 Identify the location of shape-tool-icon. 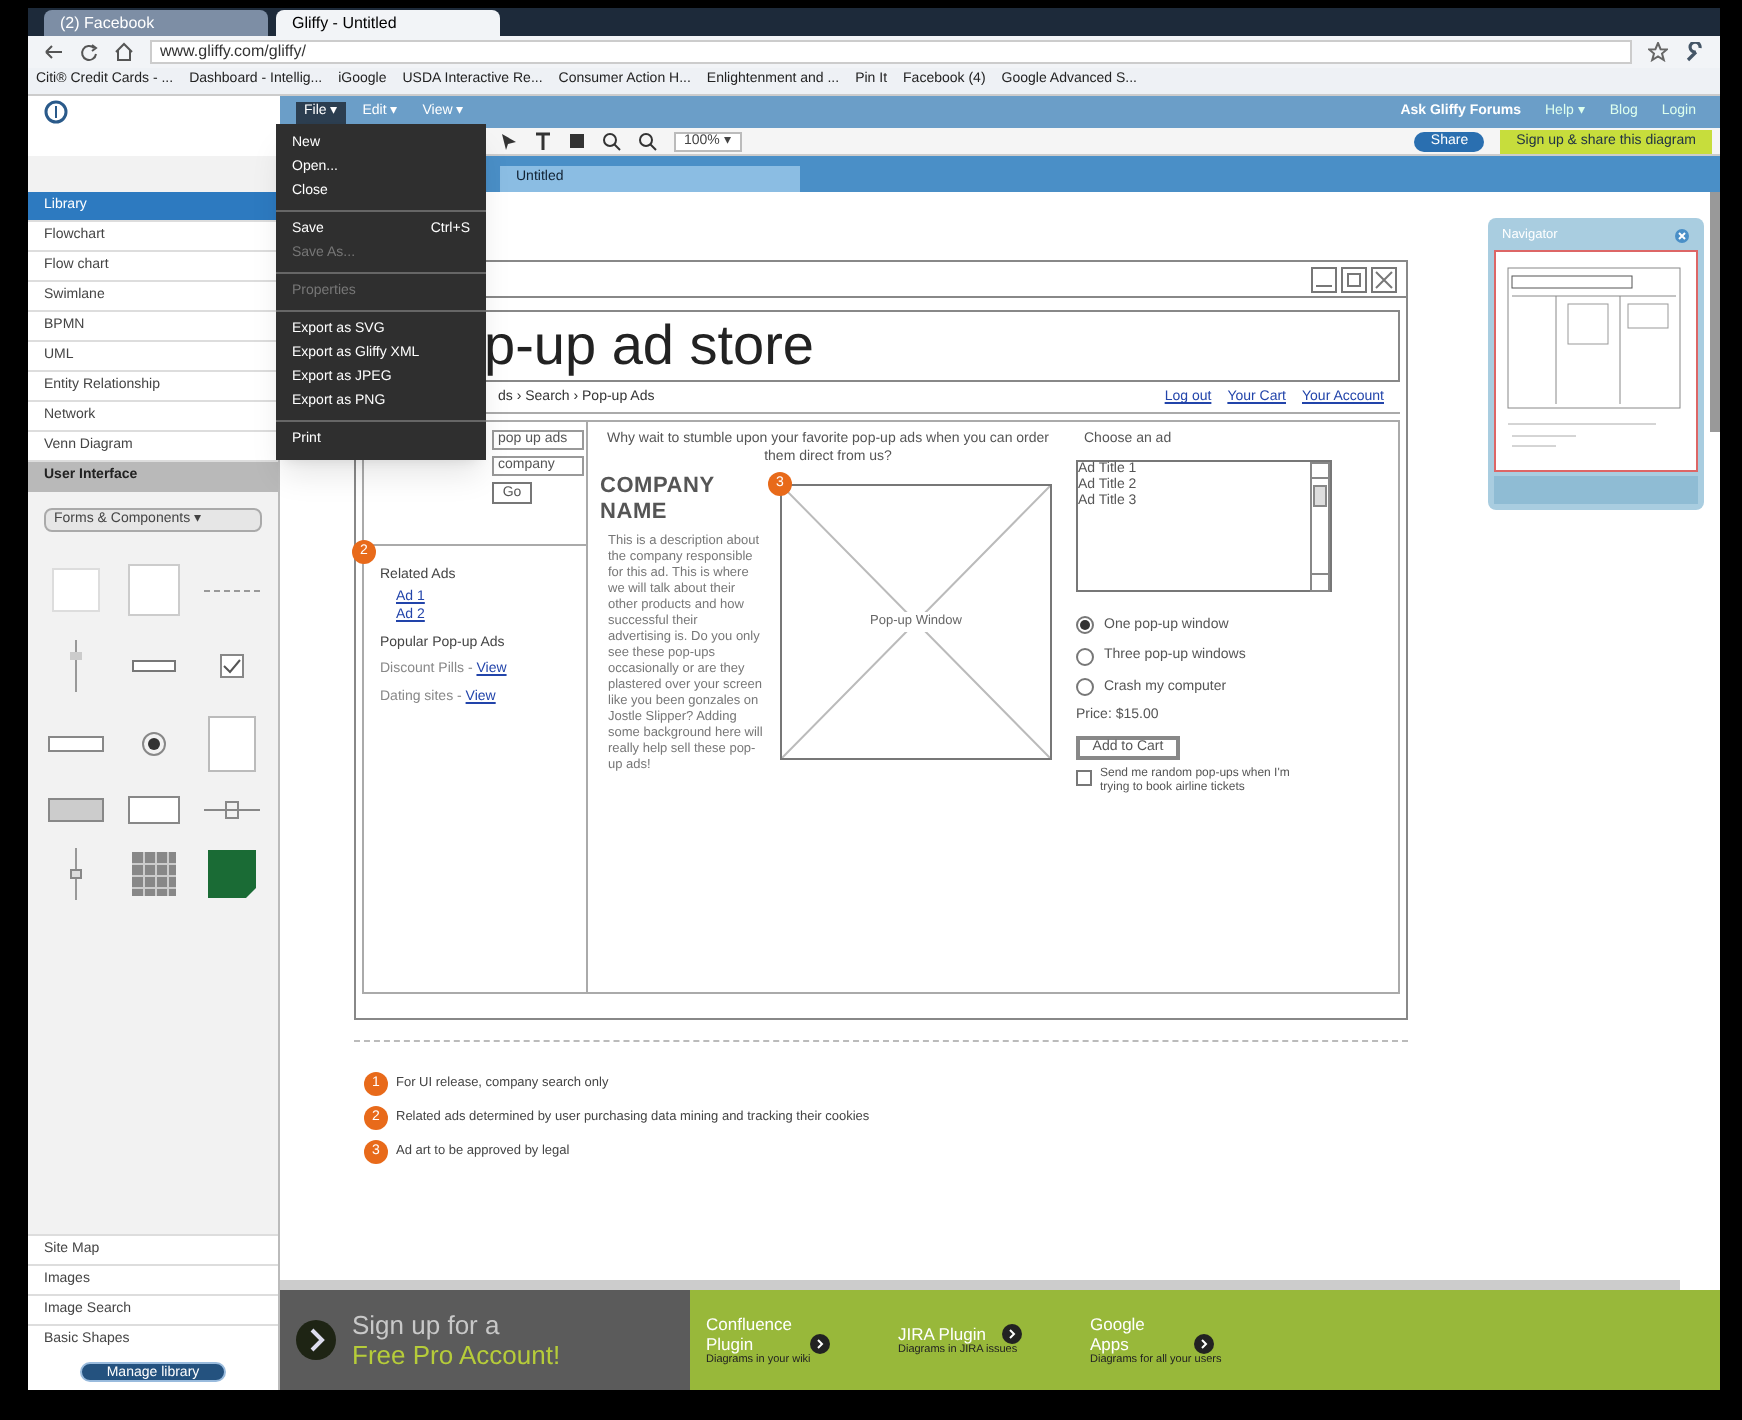
(577, 141).